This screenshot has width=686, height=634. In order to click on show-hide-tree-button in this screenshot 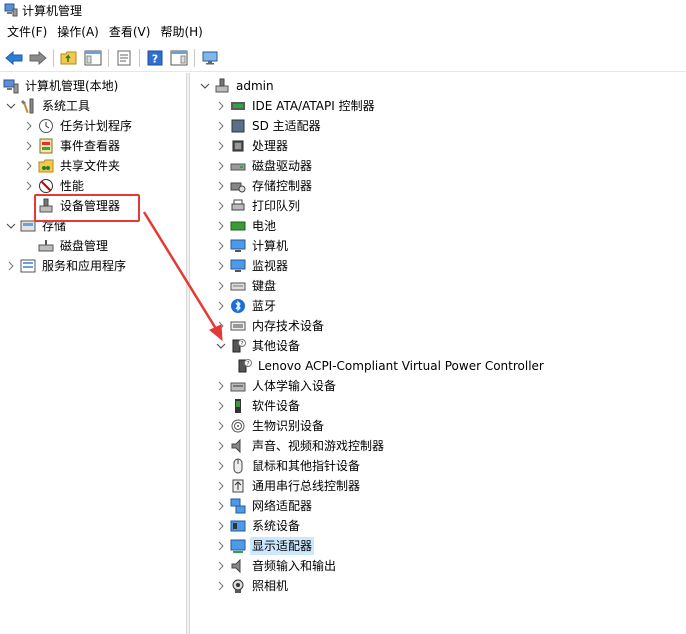, I will do `click(93, 58)`.